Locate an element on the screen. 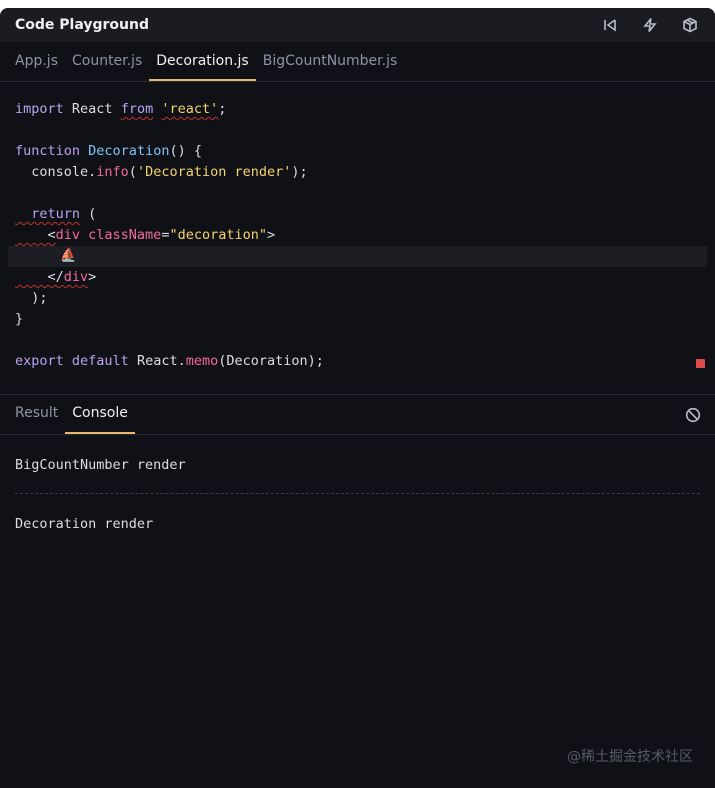  toolbar-actions is located at coordinates (650, 25).